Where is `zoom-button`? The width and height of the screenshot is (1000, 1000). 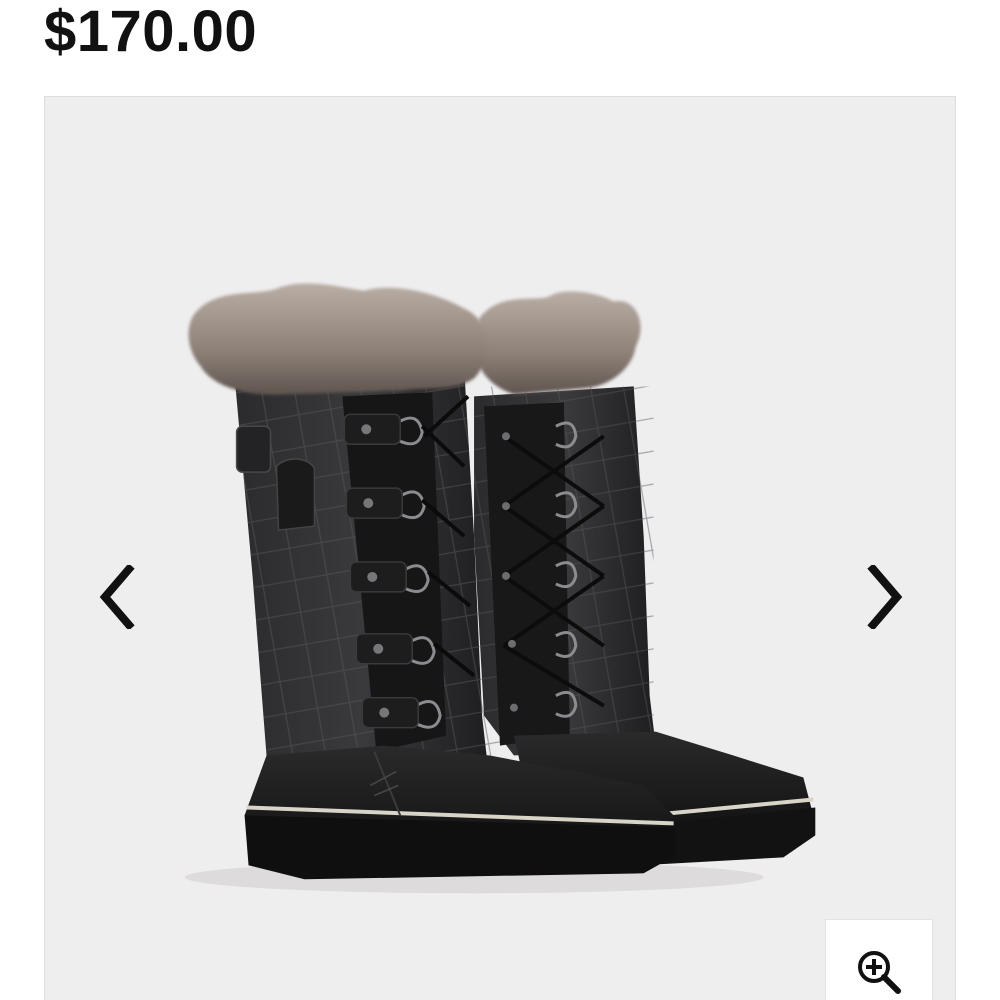 zoom-button is located at coordinates (879, 959).